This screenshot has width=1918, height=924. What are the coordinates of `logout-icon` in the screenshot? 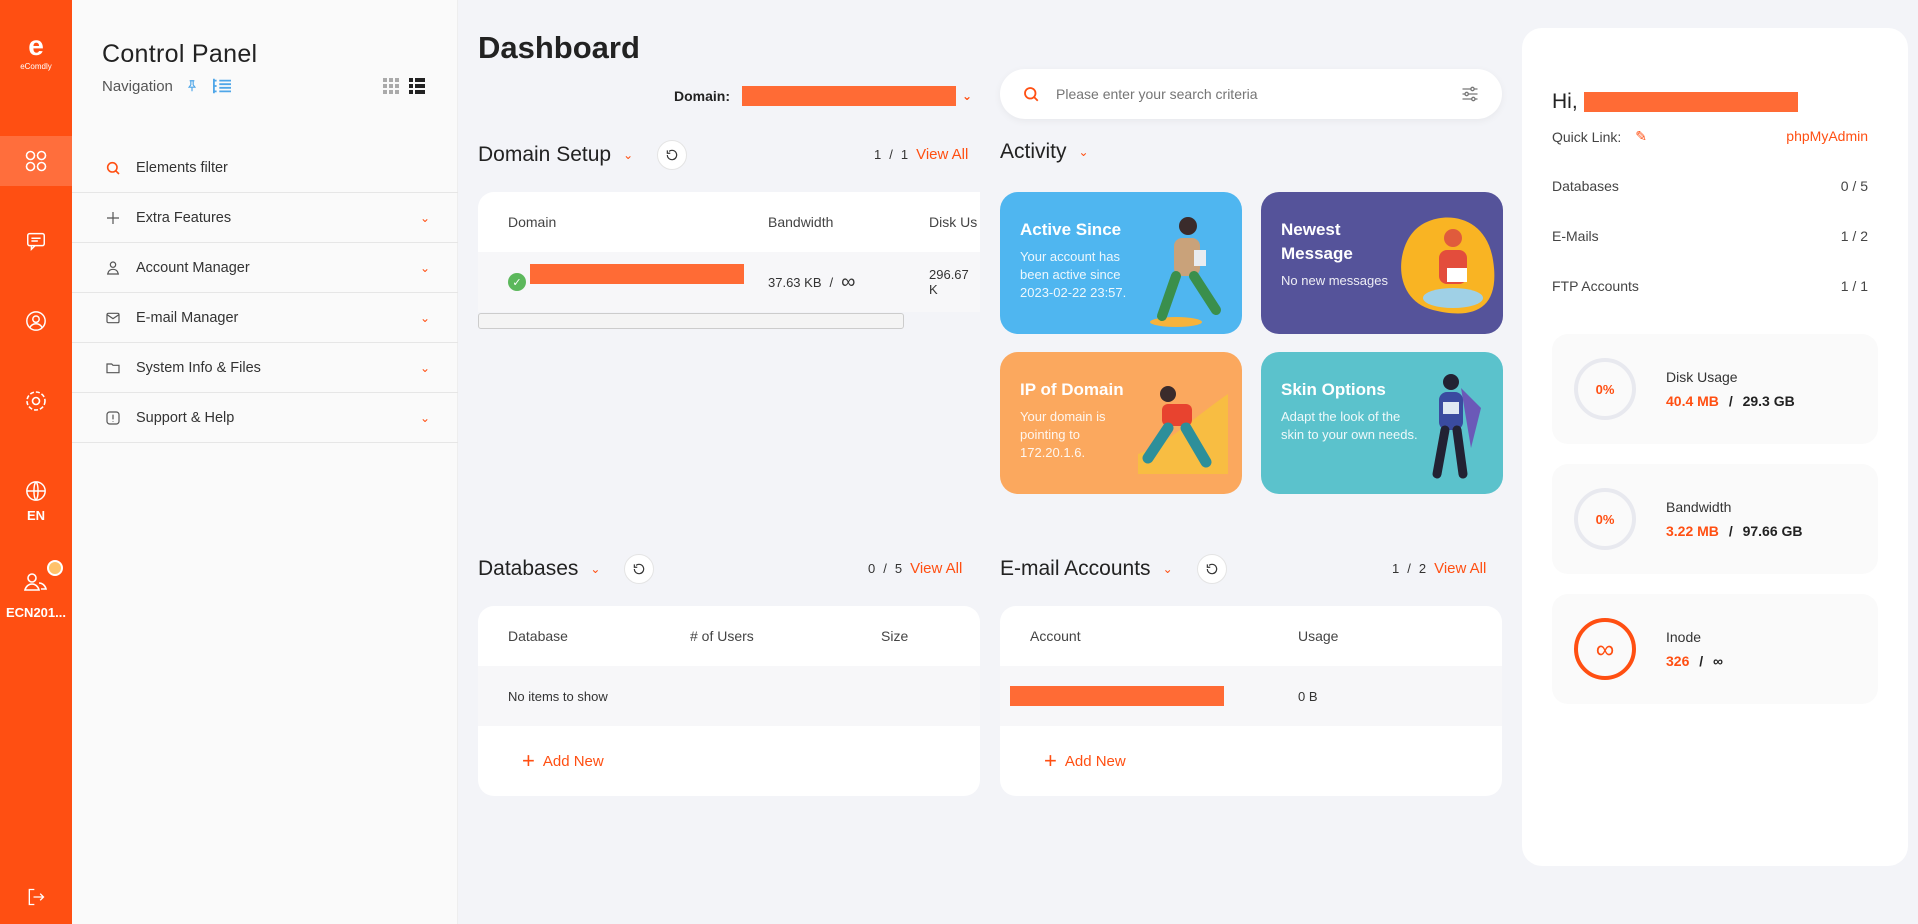 It's located at (36, 897).